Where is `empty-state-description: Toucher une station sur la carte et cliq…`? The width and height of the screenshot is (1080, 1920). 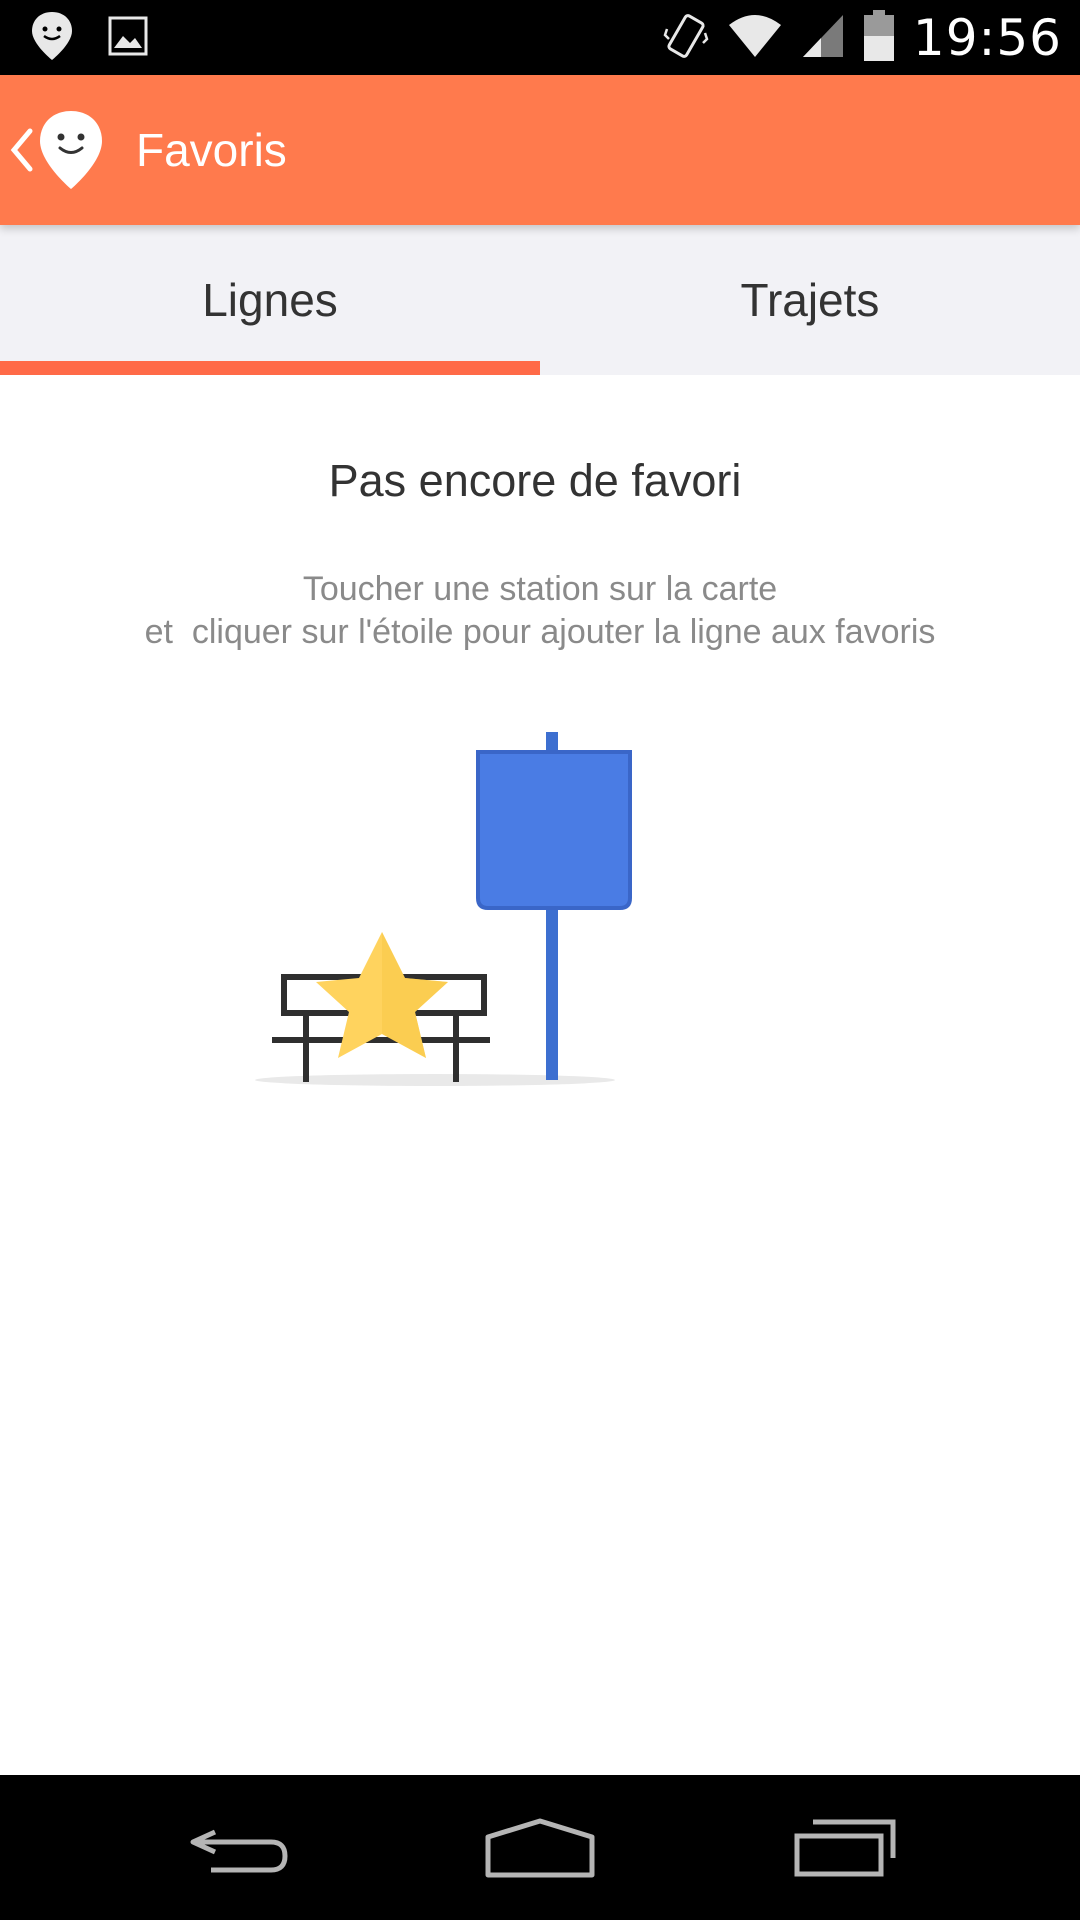 empty-state-description: Toucher une station sur la carte et cliq… is located at coordinates (540, 611).